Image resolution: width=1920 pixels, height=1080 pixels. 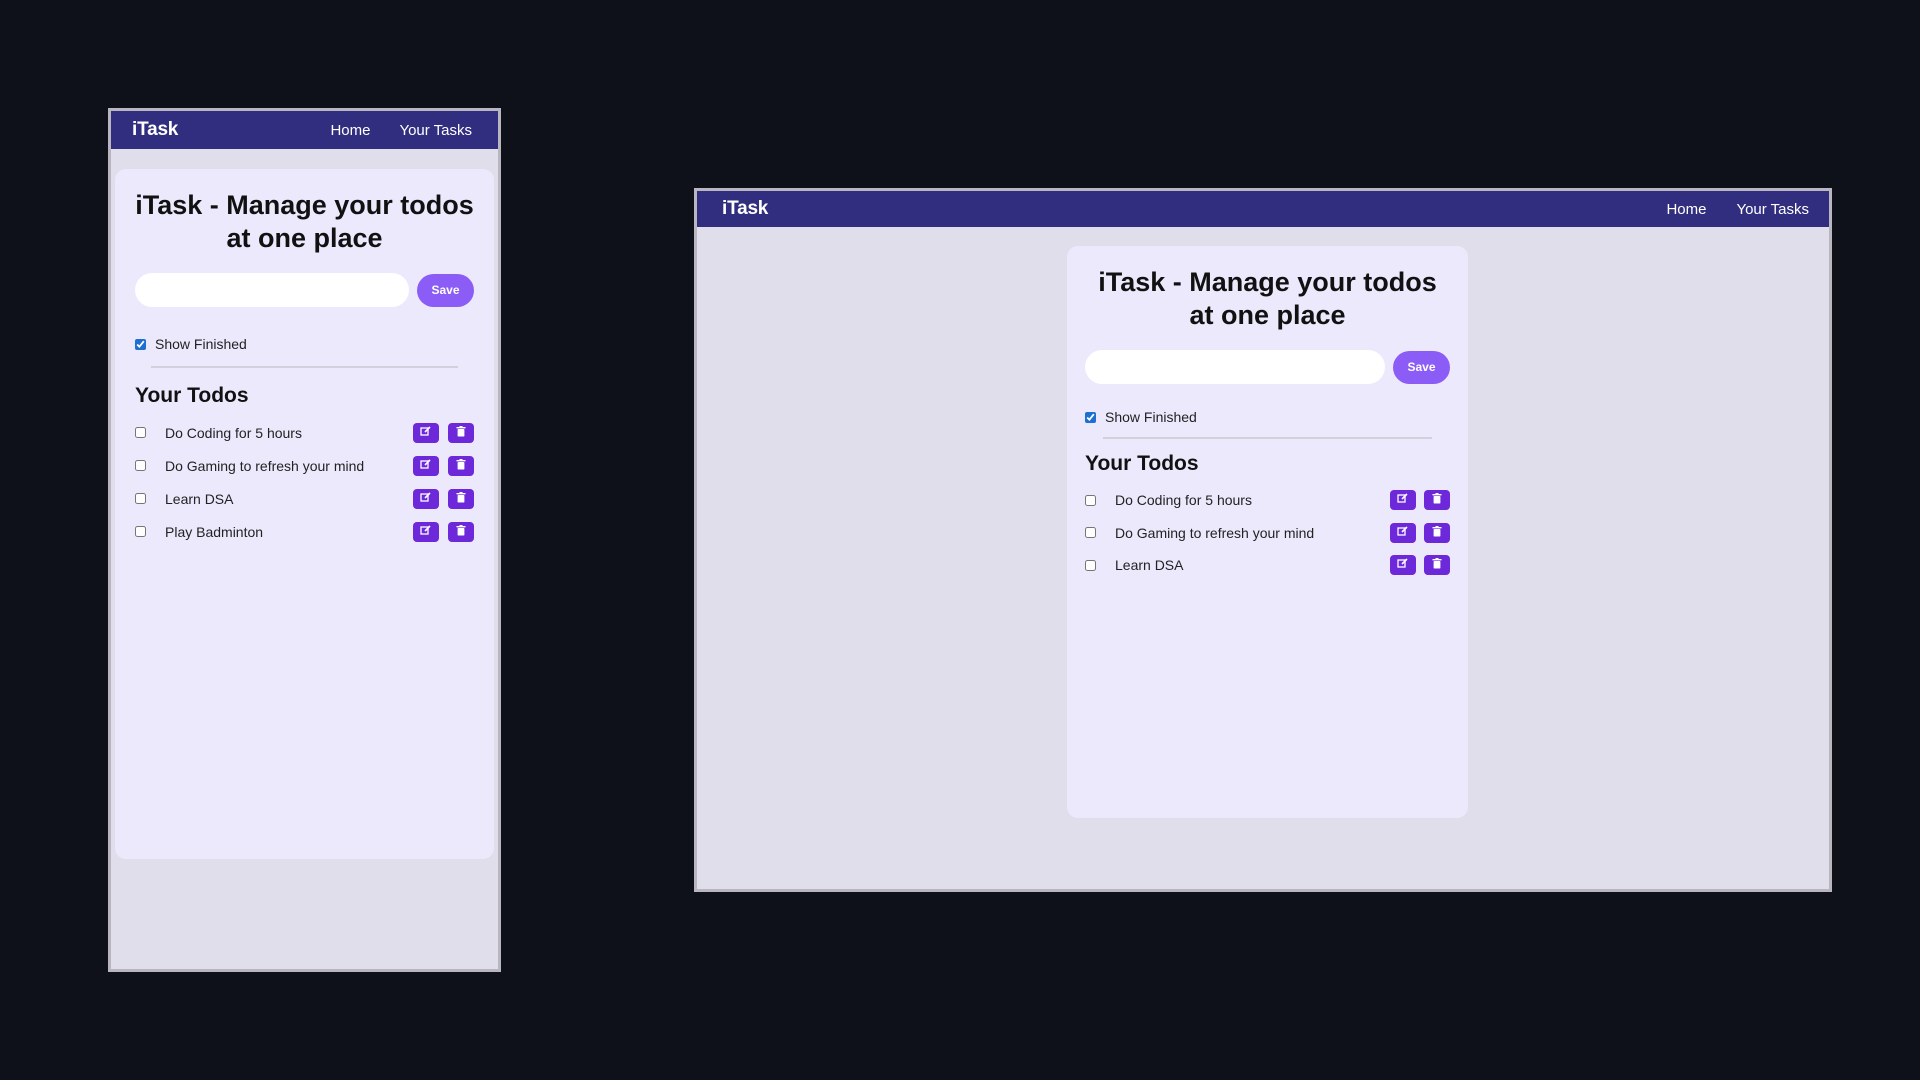 I want to click on todo-left: Play Badminton, so click(x=199, y=532).